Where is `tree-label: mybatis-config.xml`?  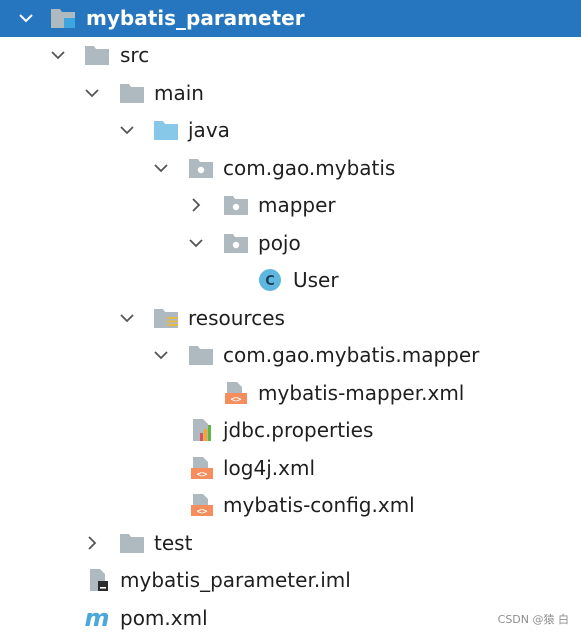 tree-label: mybatis-config.xml is located at coordinates (319, 505).